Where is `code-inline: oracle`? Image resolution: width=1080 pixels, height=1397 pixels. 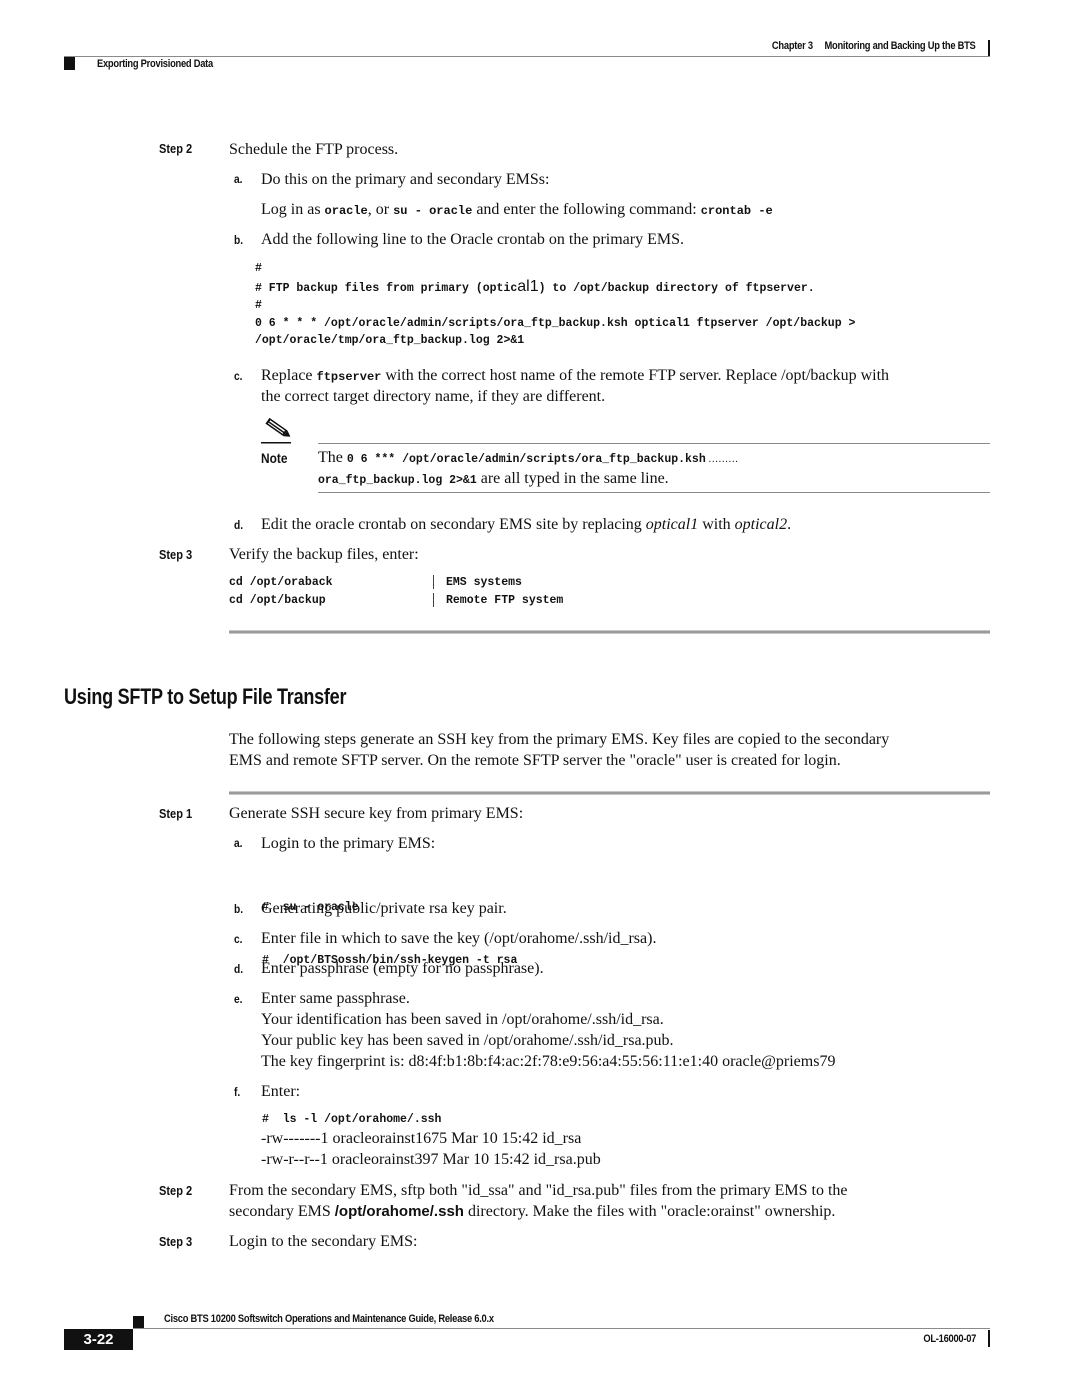 code-inline: oracle is located at coordinates (346, 211).